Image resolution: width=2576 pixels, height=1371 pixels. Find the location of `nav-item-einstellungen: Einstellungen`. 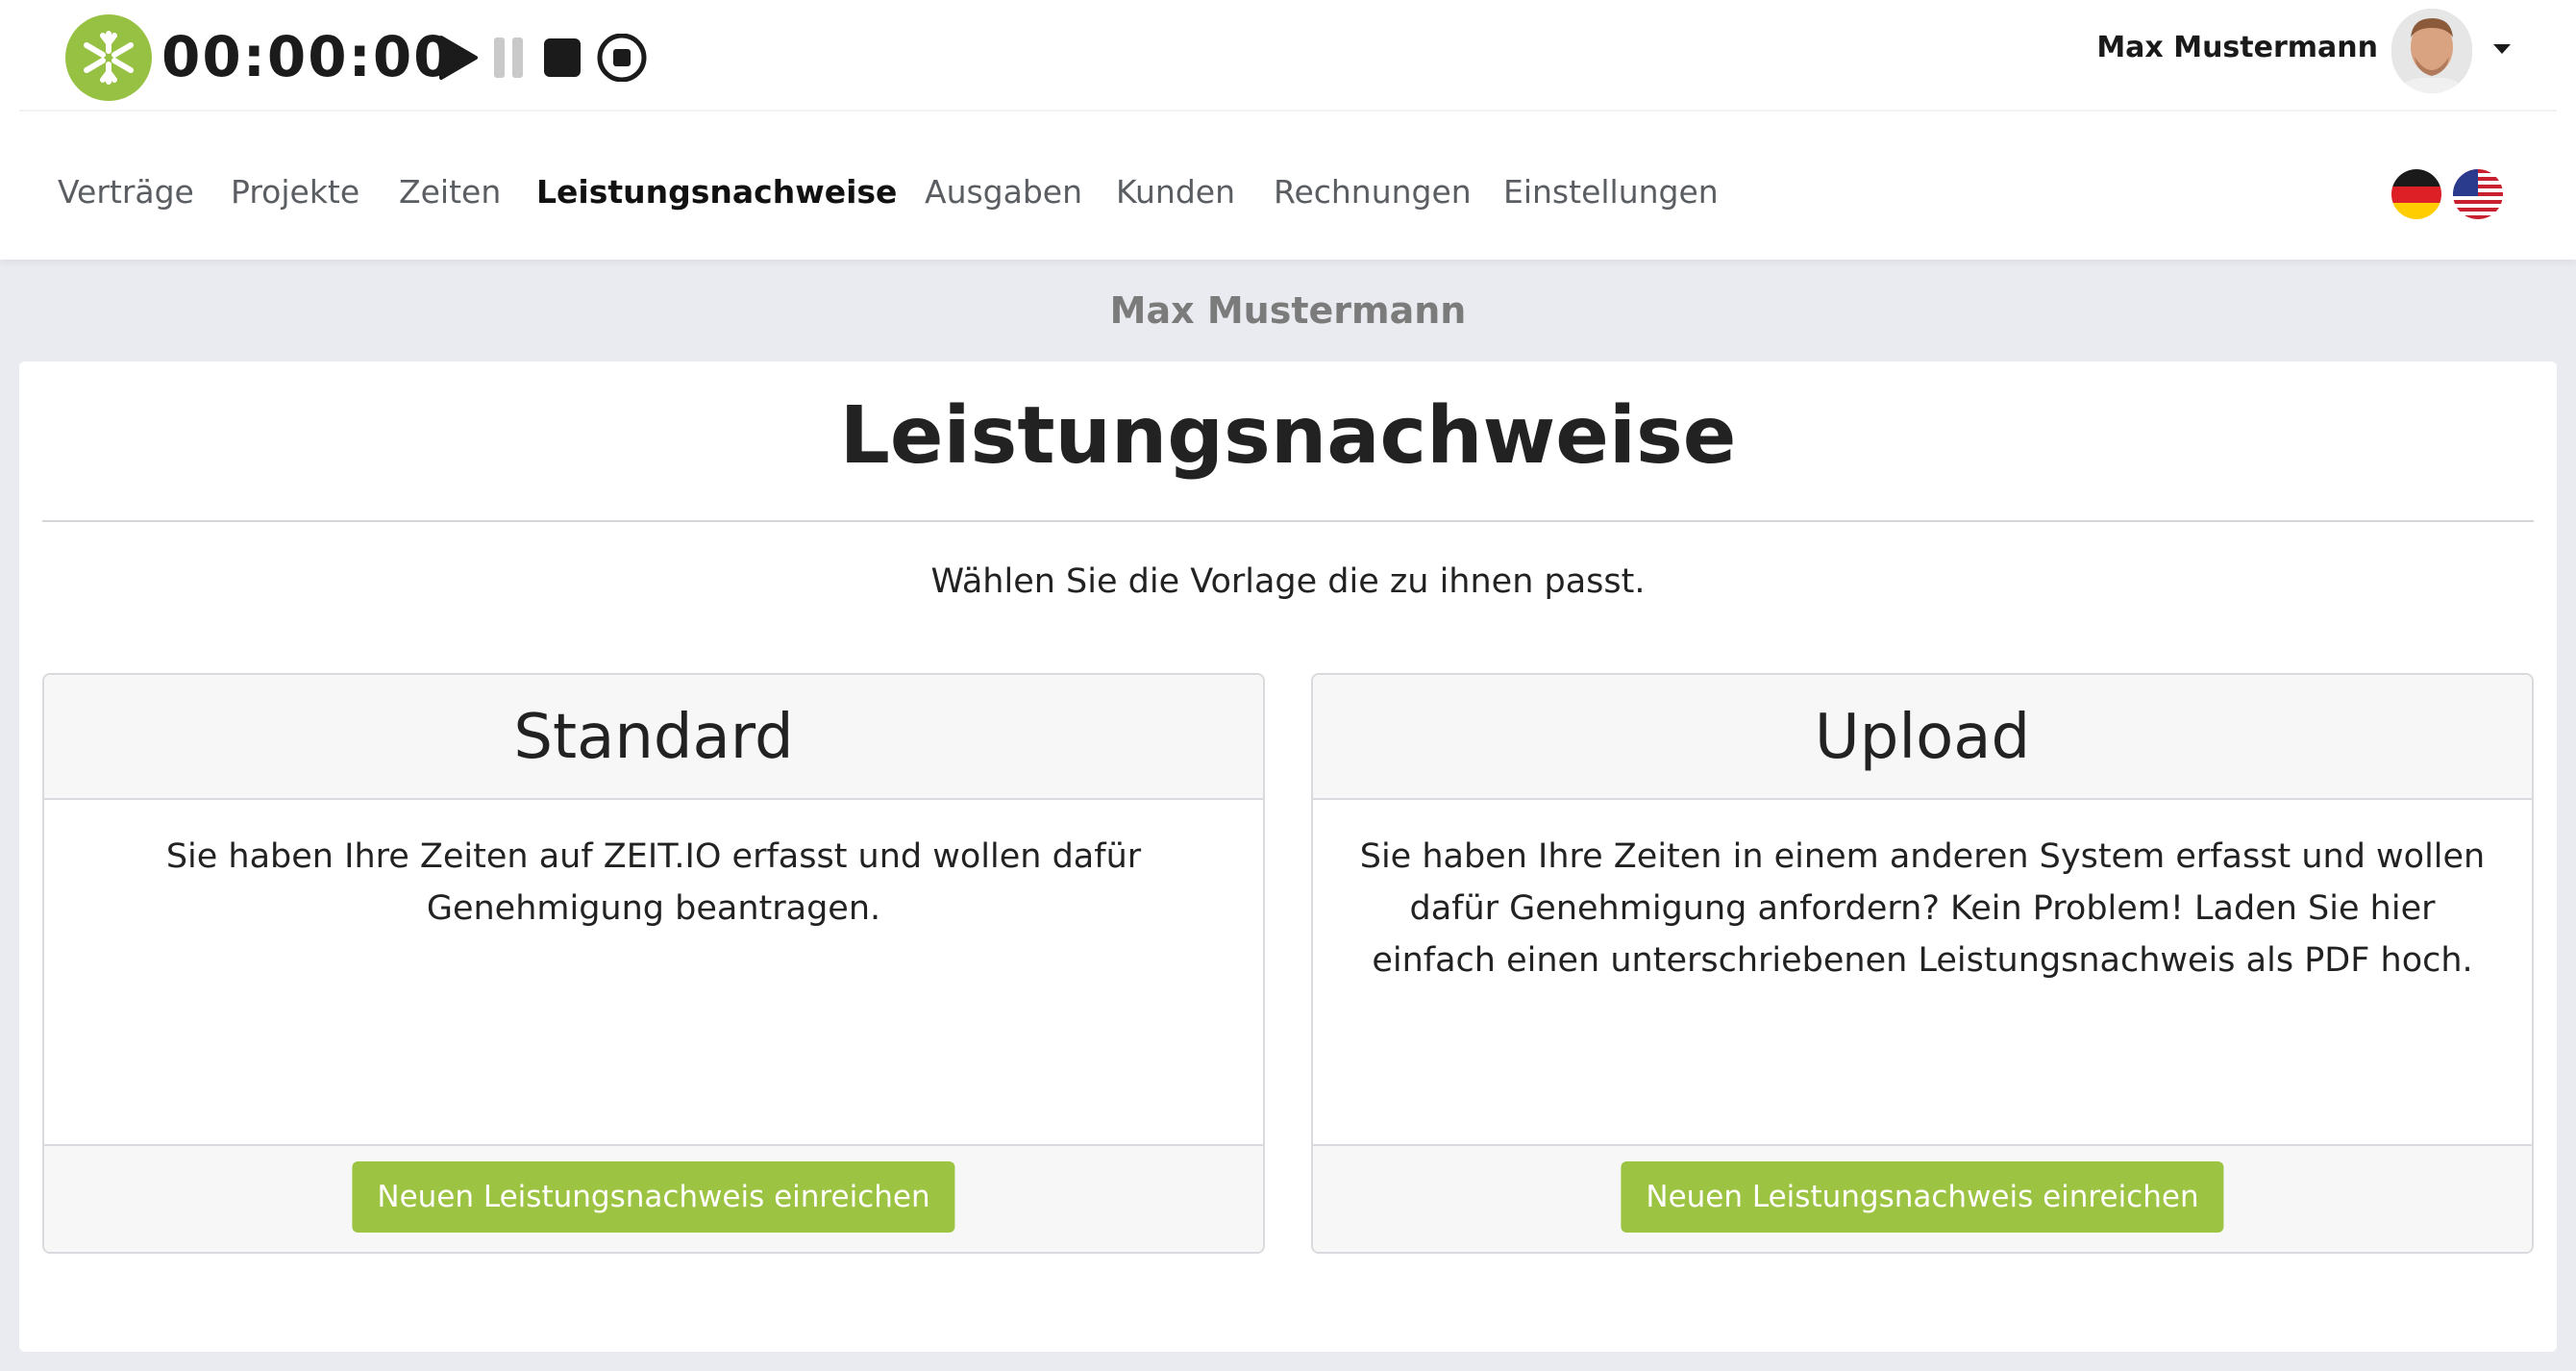

nav-item-einstellungen: Einstellungen is located at coordinates (1611, 192).